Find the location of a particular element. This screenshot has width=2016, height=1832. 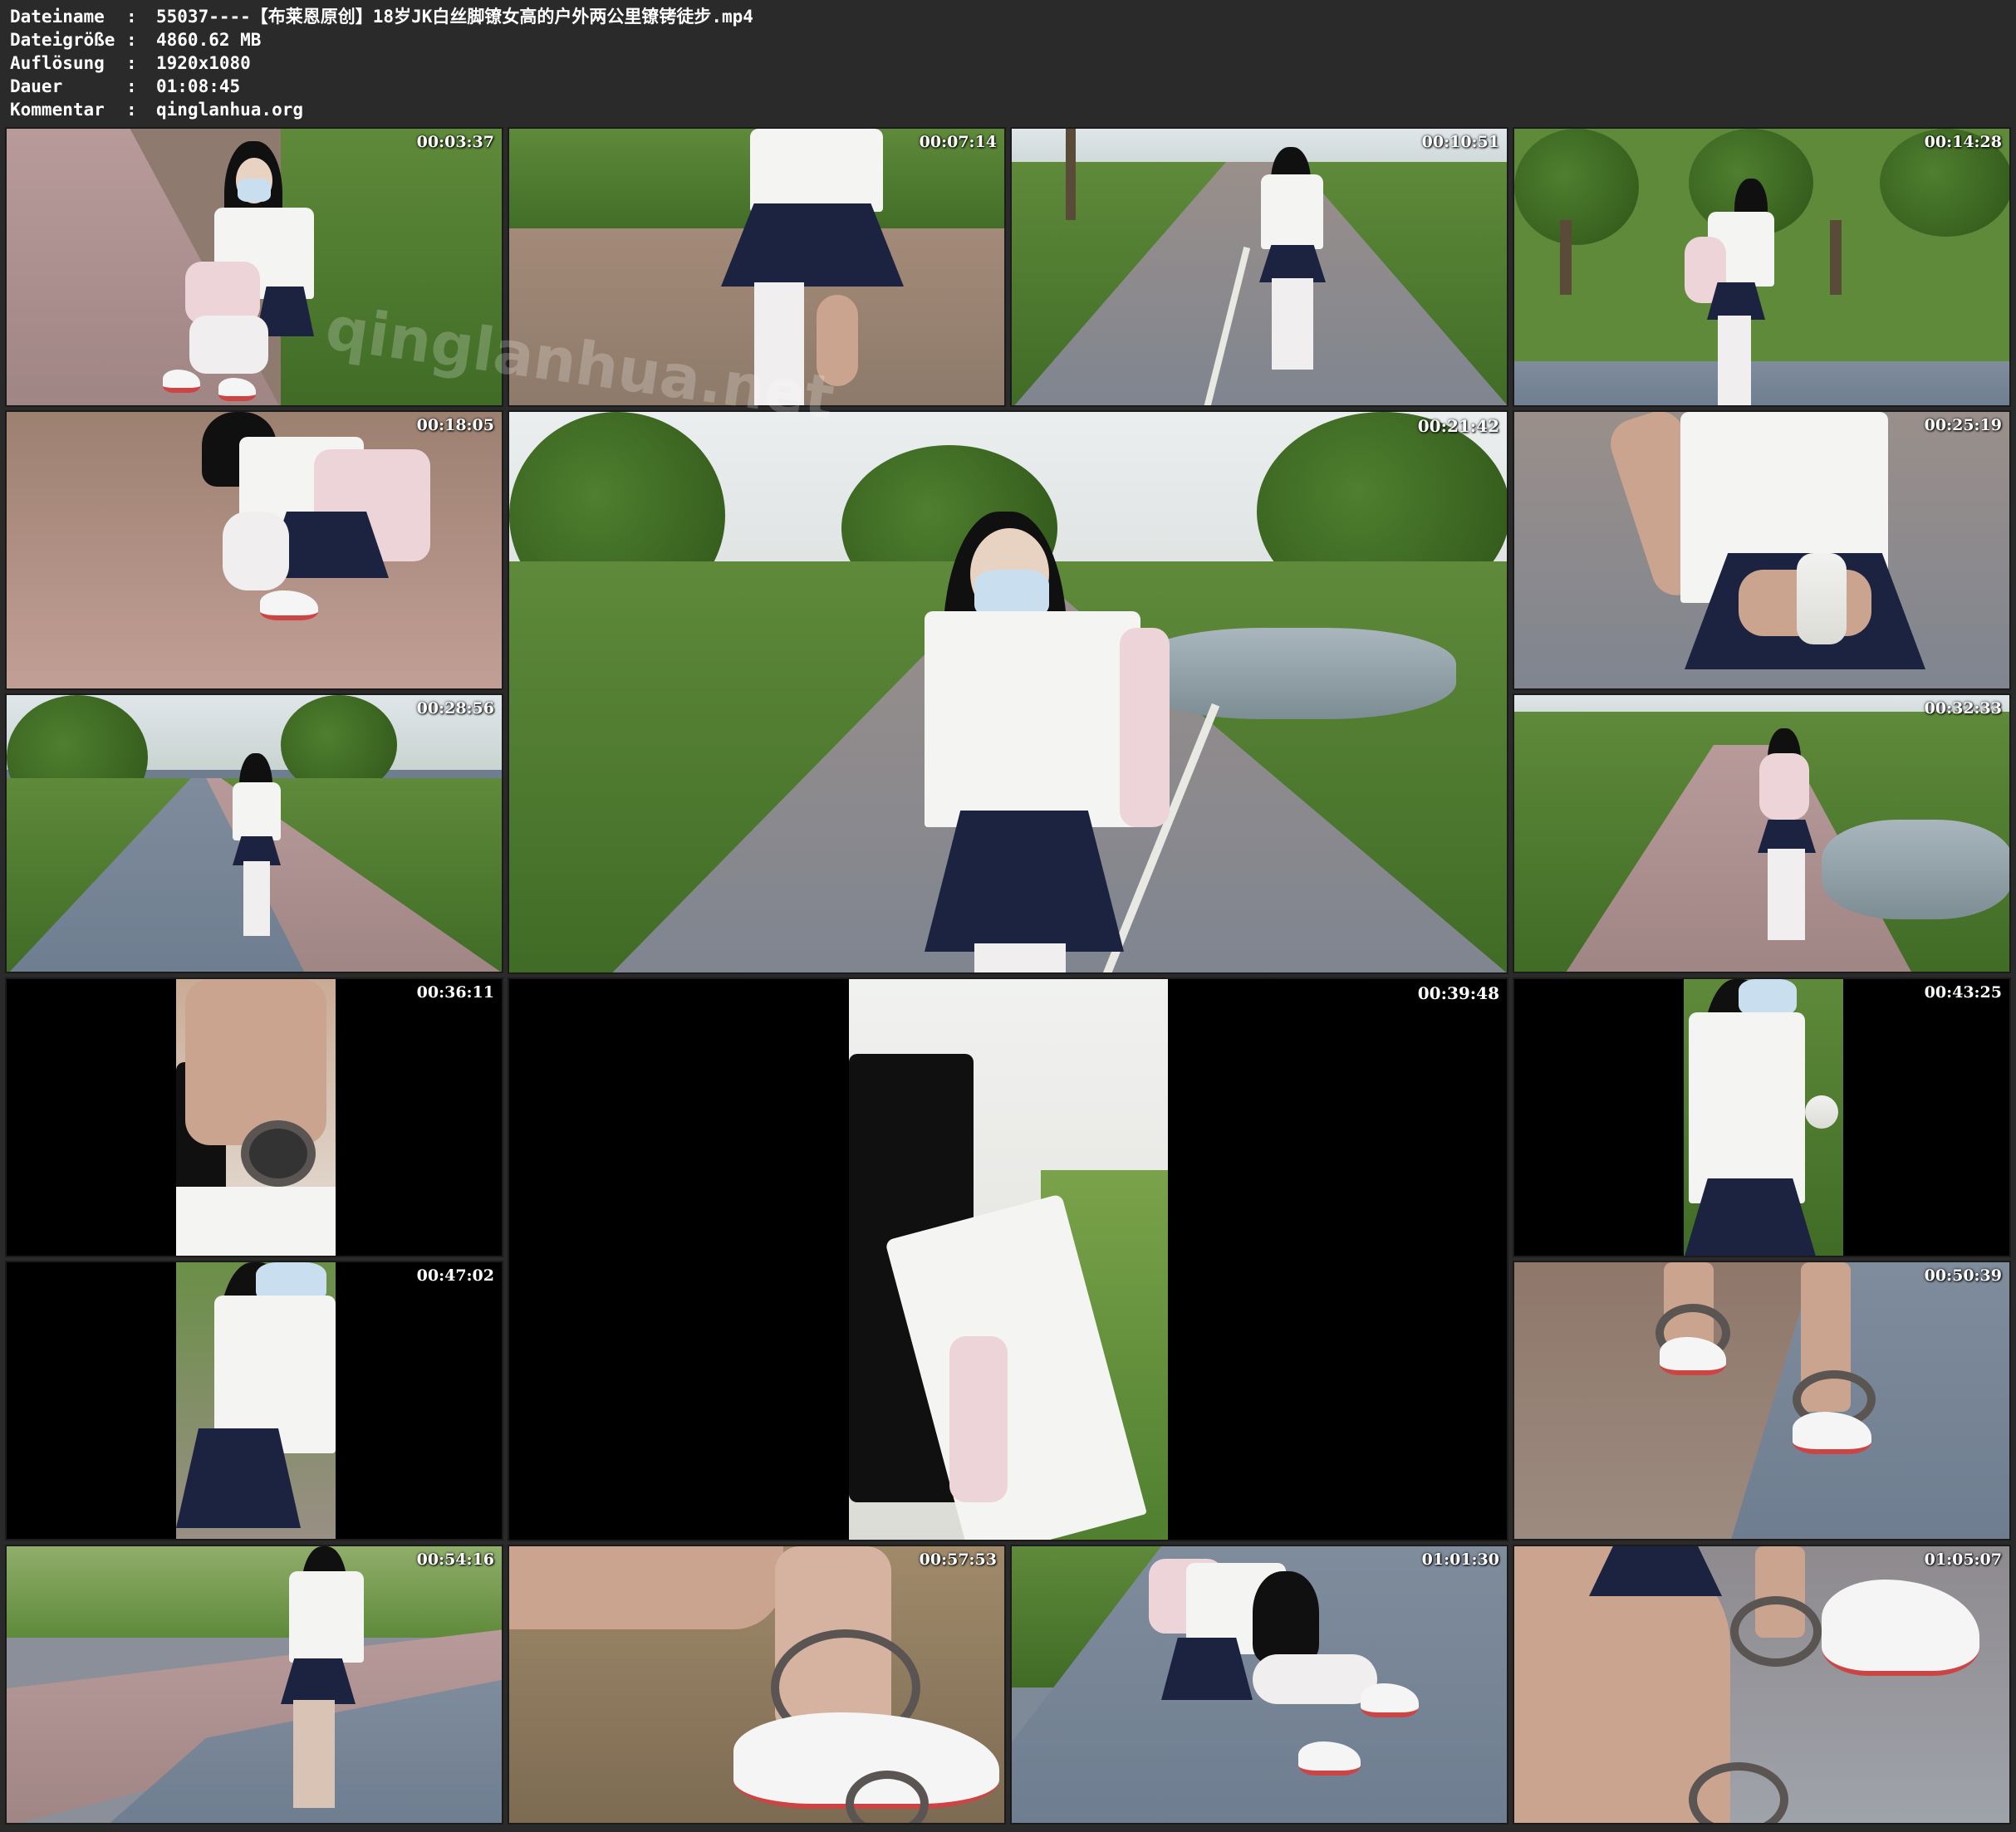

scene-ankle-cuff-closeup is located at coordinates (756, 1684).